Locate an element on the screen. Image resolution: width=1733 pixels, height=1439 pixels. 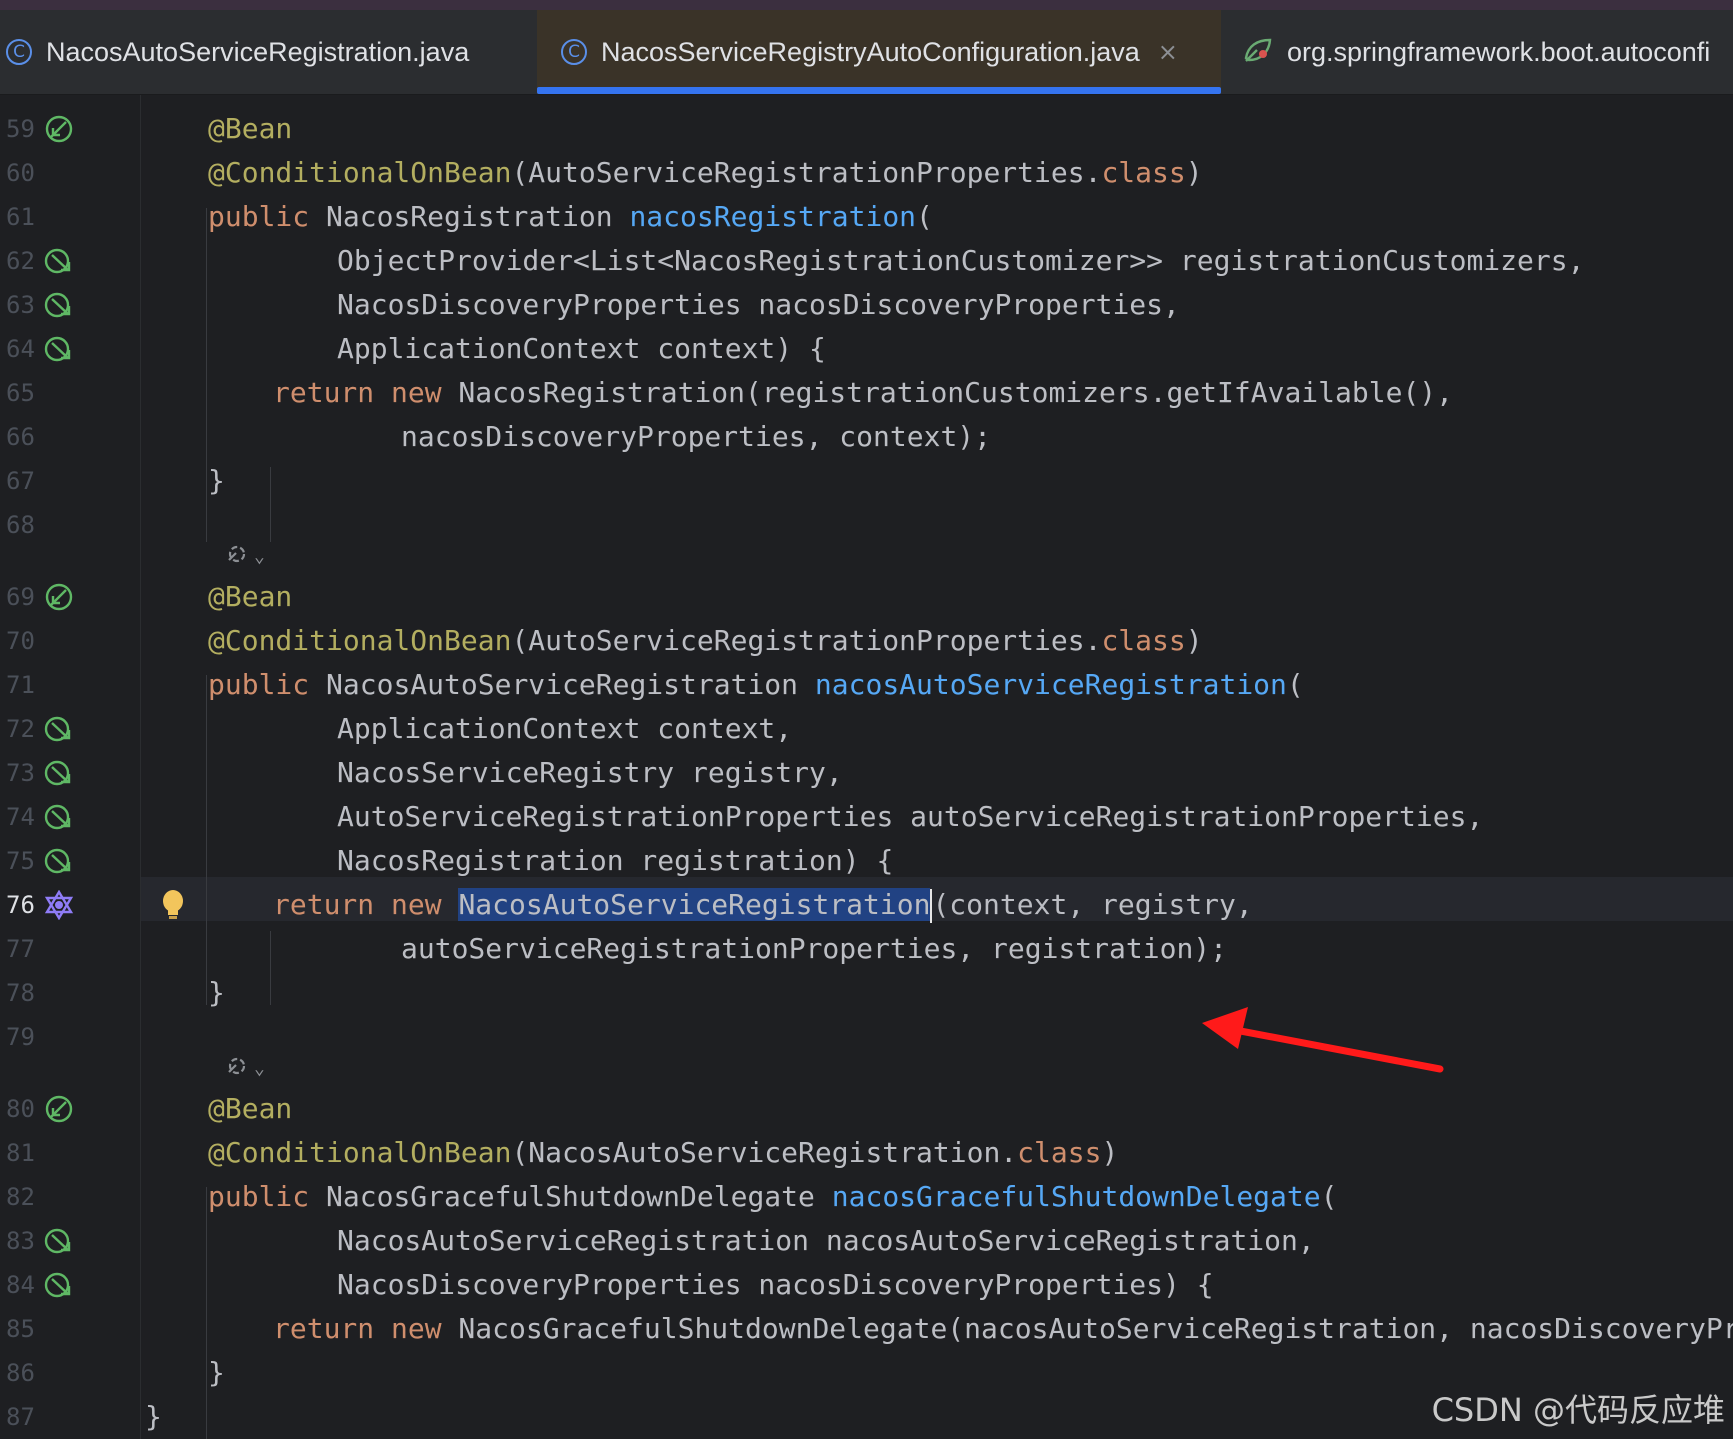
gutter-row-77: 77 is located at coordinates (70, 949).